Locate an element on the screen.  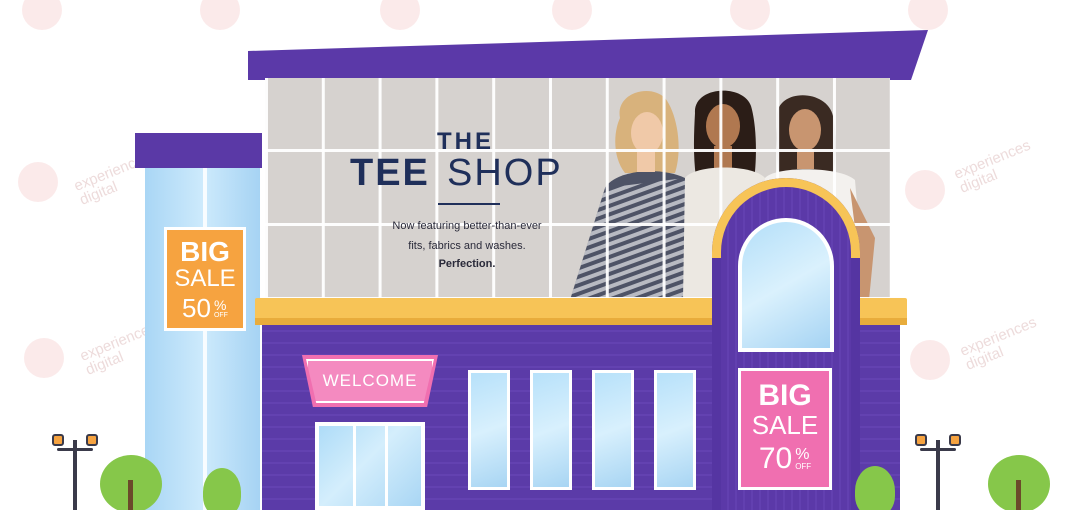
big-sale-70-sign: BIG SALE 70 % OFF is located at coordinates (785, 429).